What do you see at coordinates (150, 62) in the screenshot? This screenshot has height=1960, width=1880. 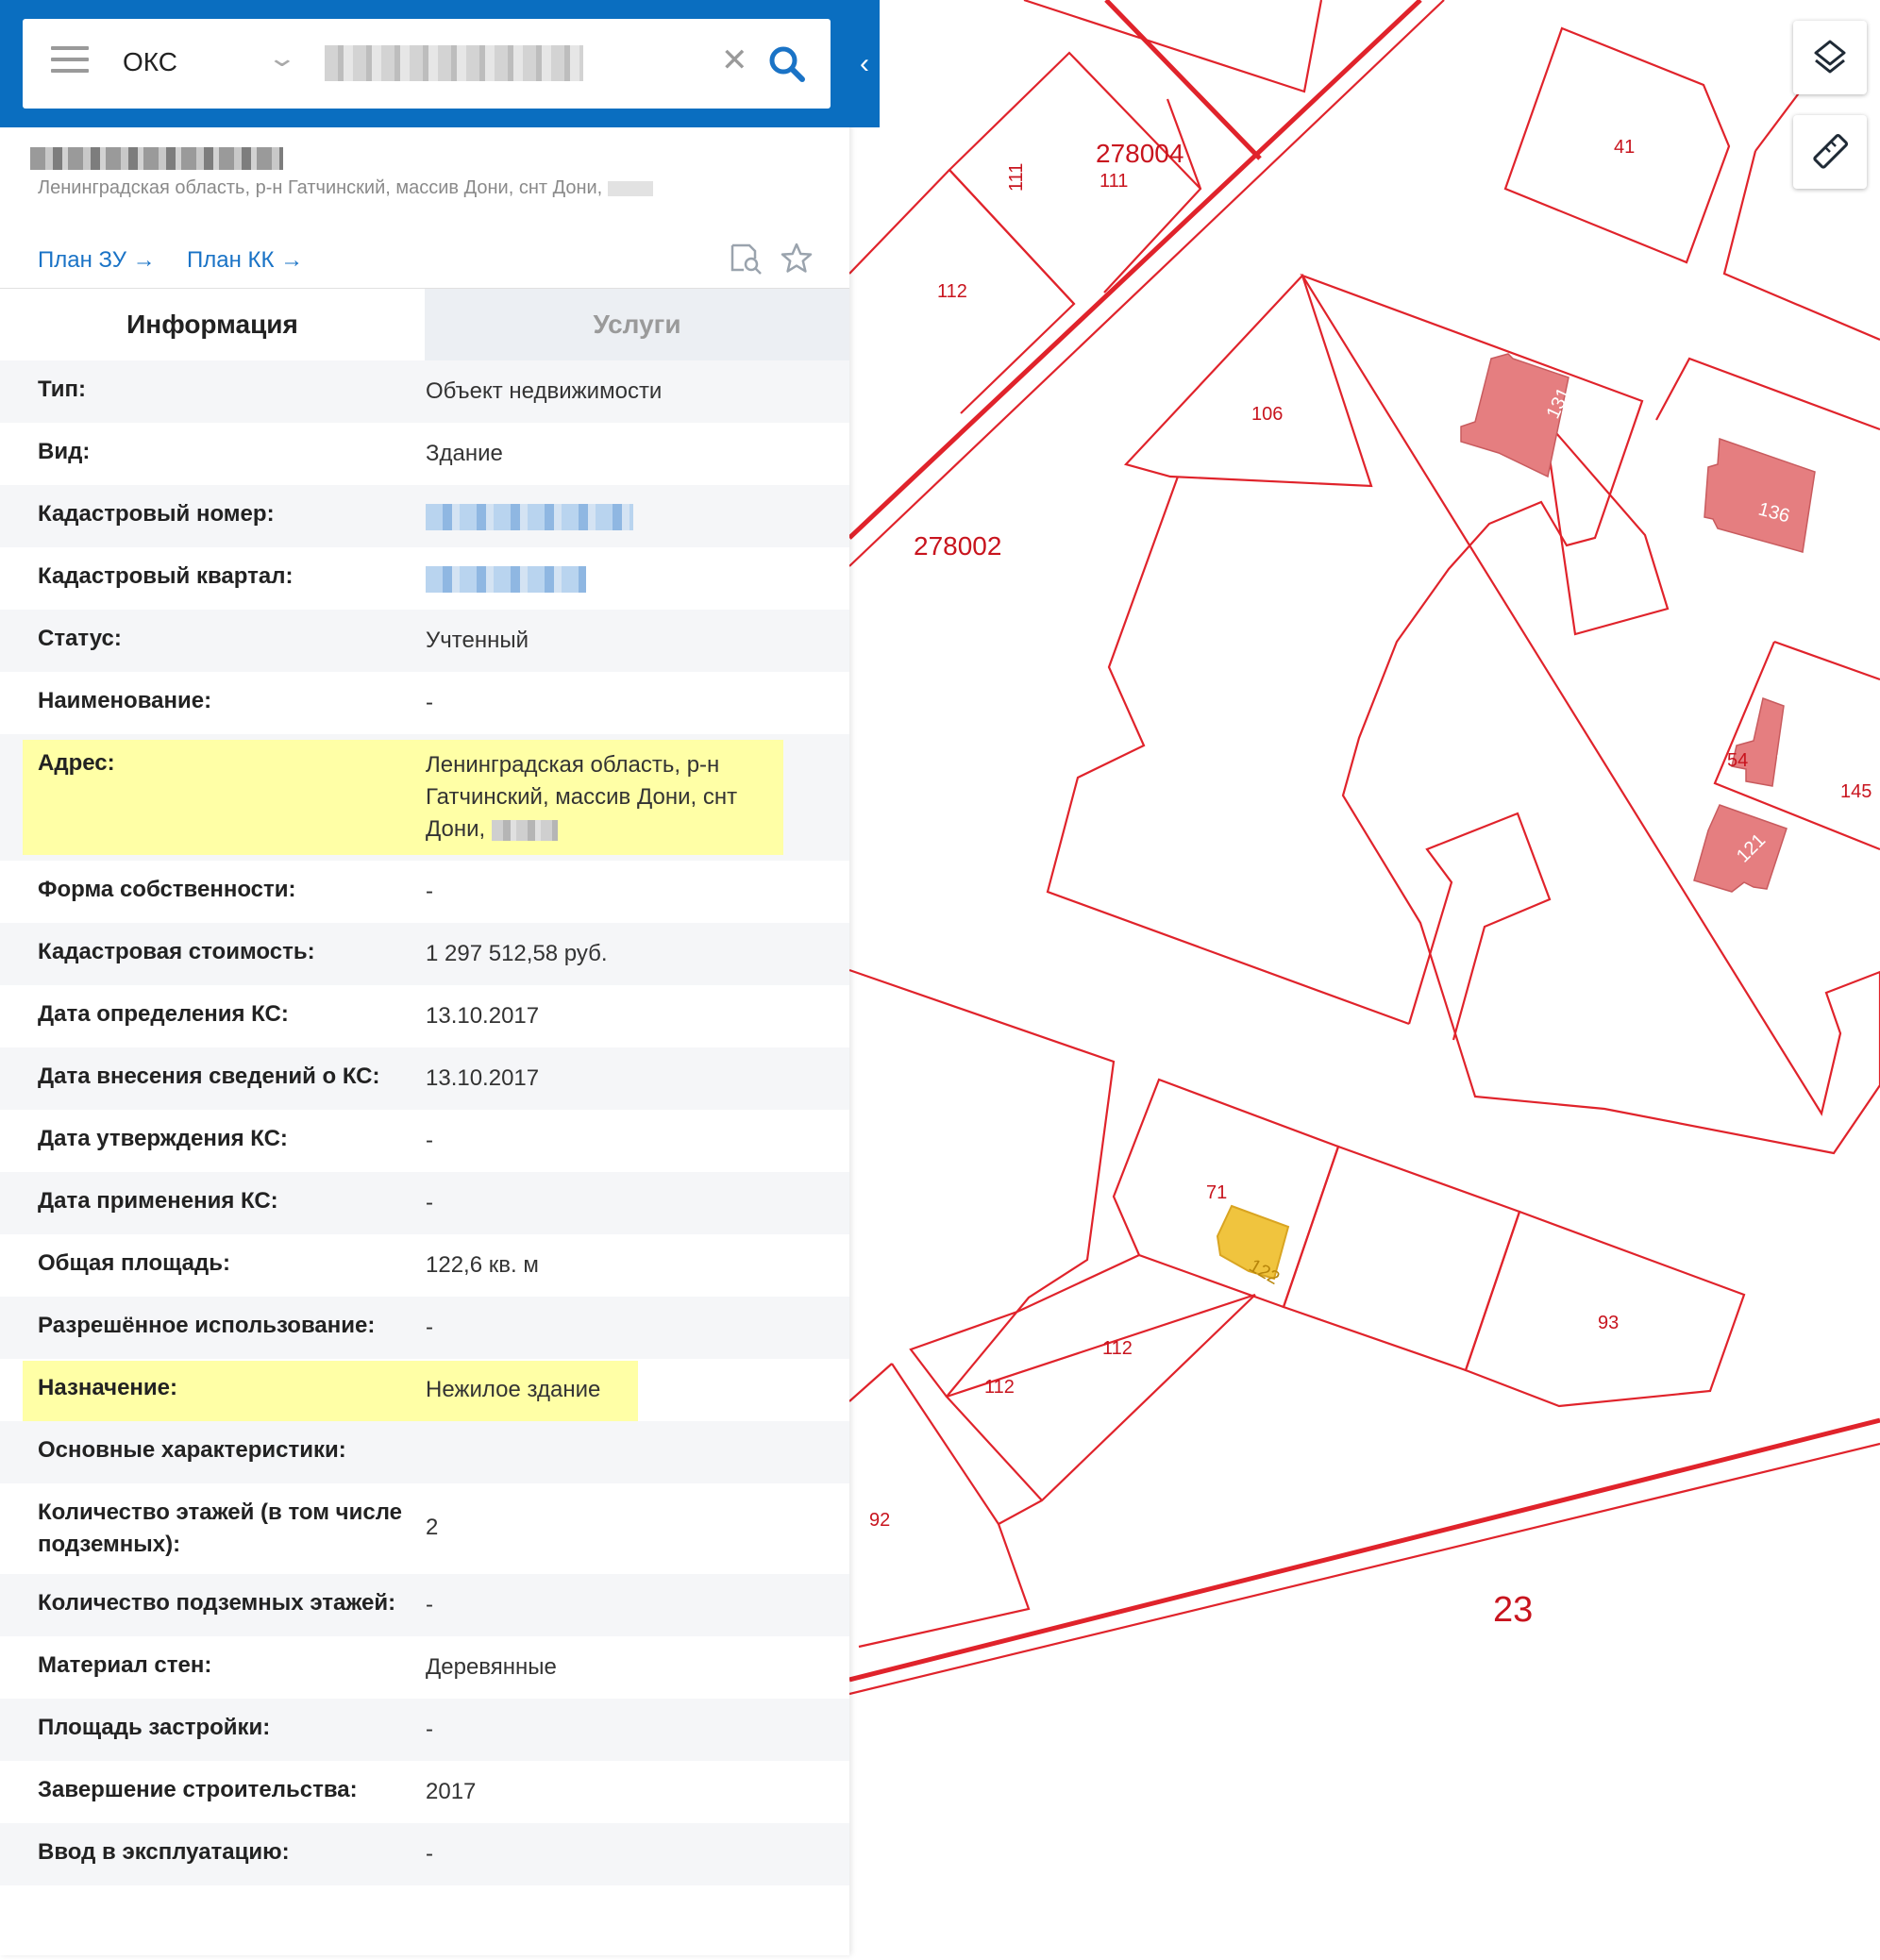 I see `object-type-select: ОКС` at bounding box center [150, 62].